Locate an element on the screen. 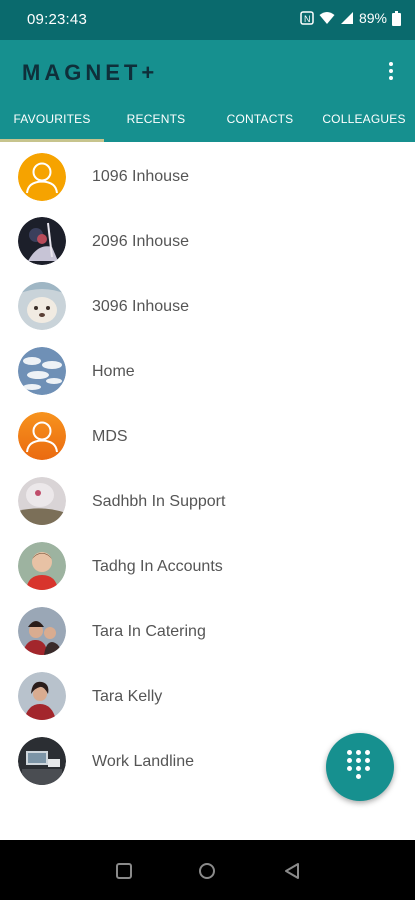 This screenshot has height=900, width=415. svg-text: N is located at coordinates (307, 19).